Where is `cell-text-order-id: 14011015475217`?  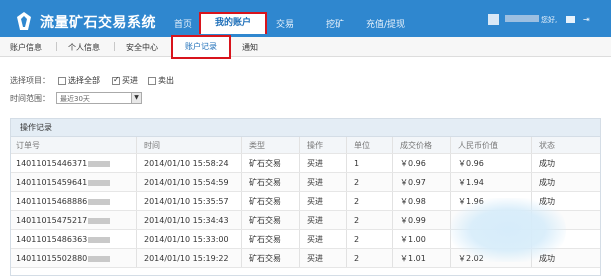
cell-text-order-id: 14011015475217 is located at coordinates (52, 220).